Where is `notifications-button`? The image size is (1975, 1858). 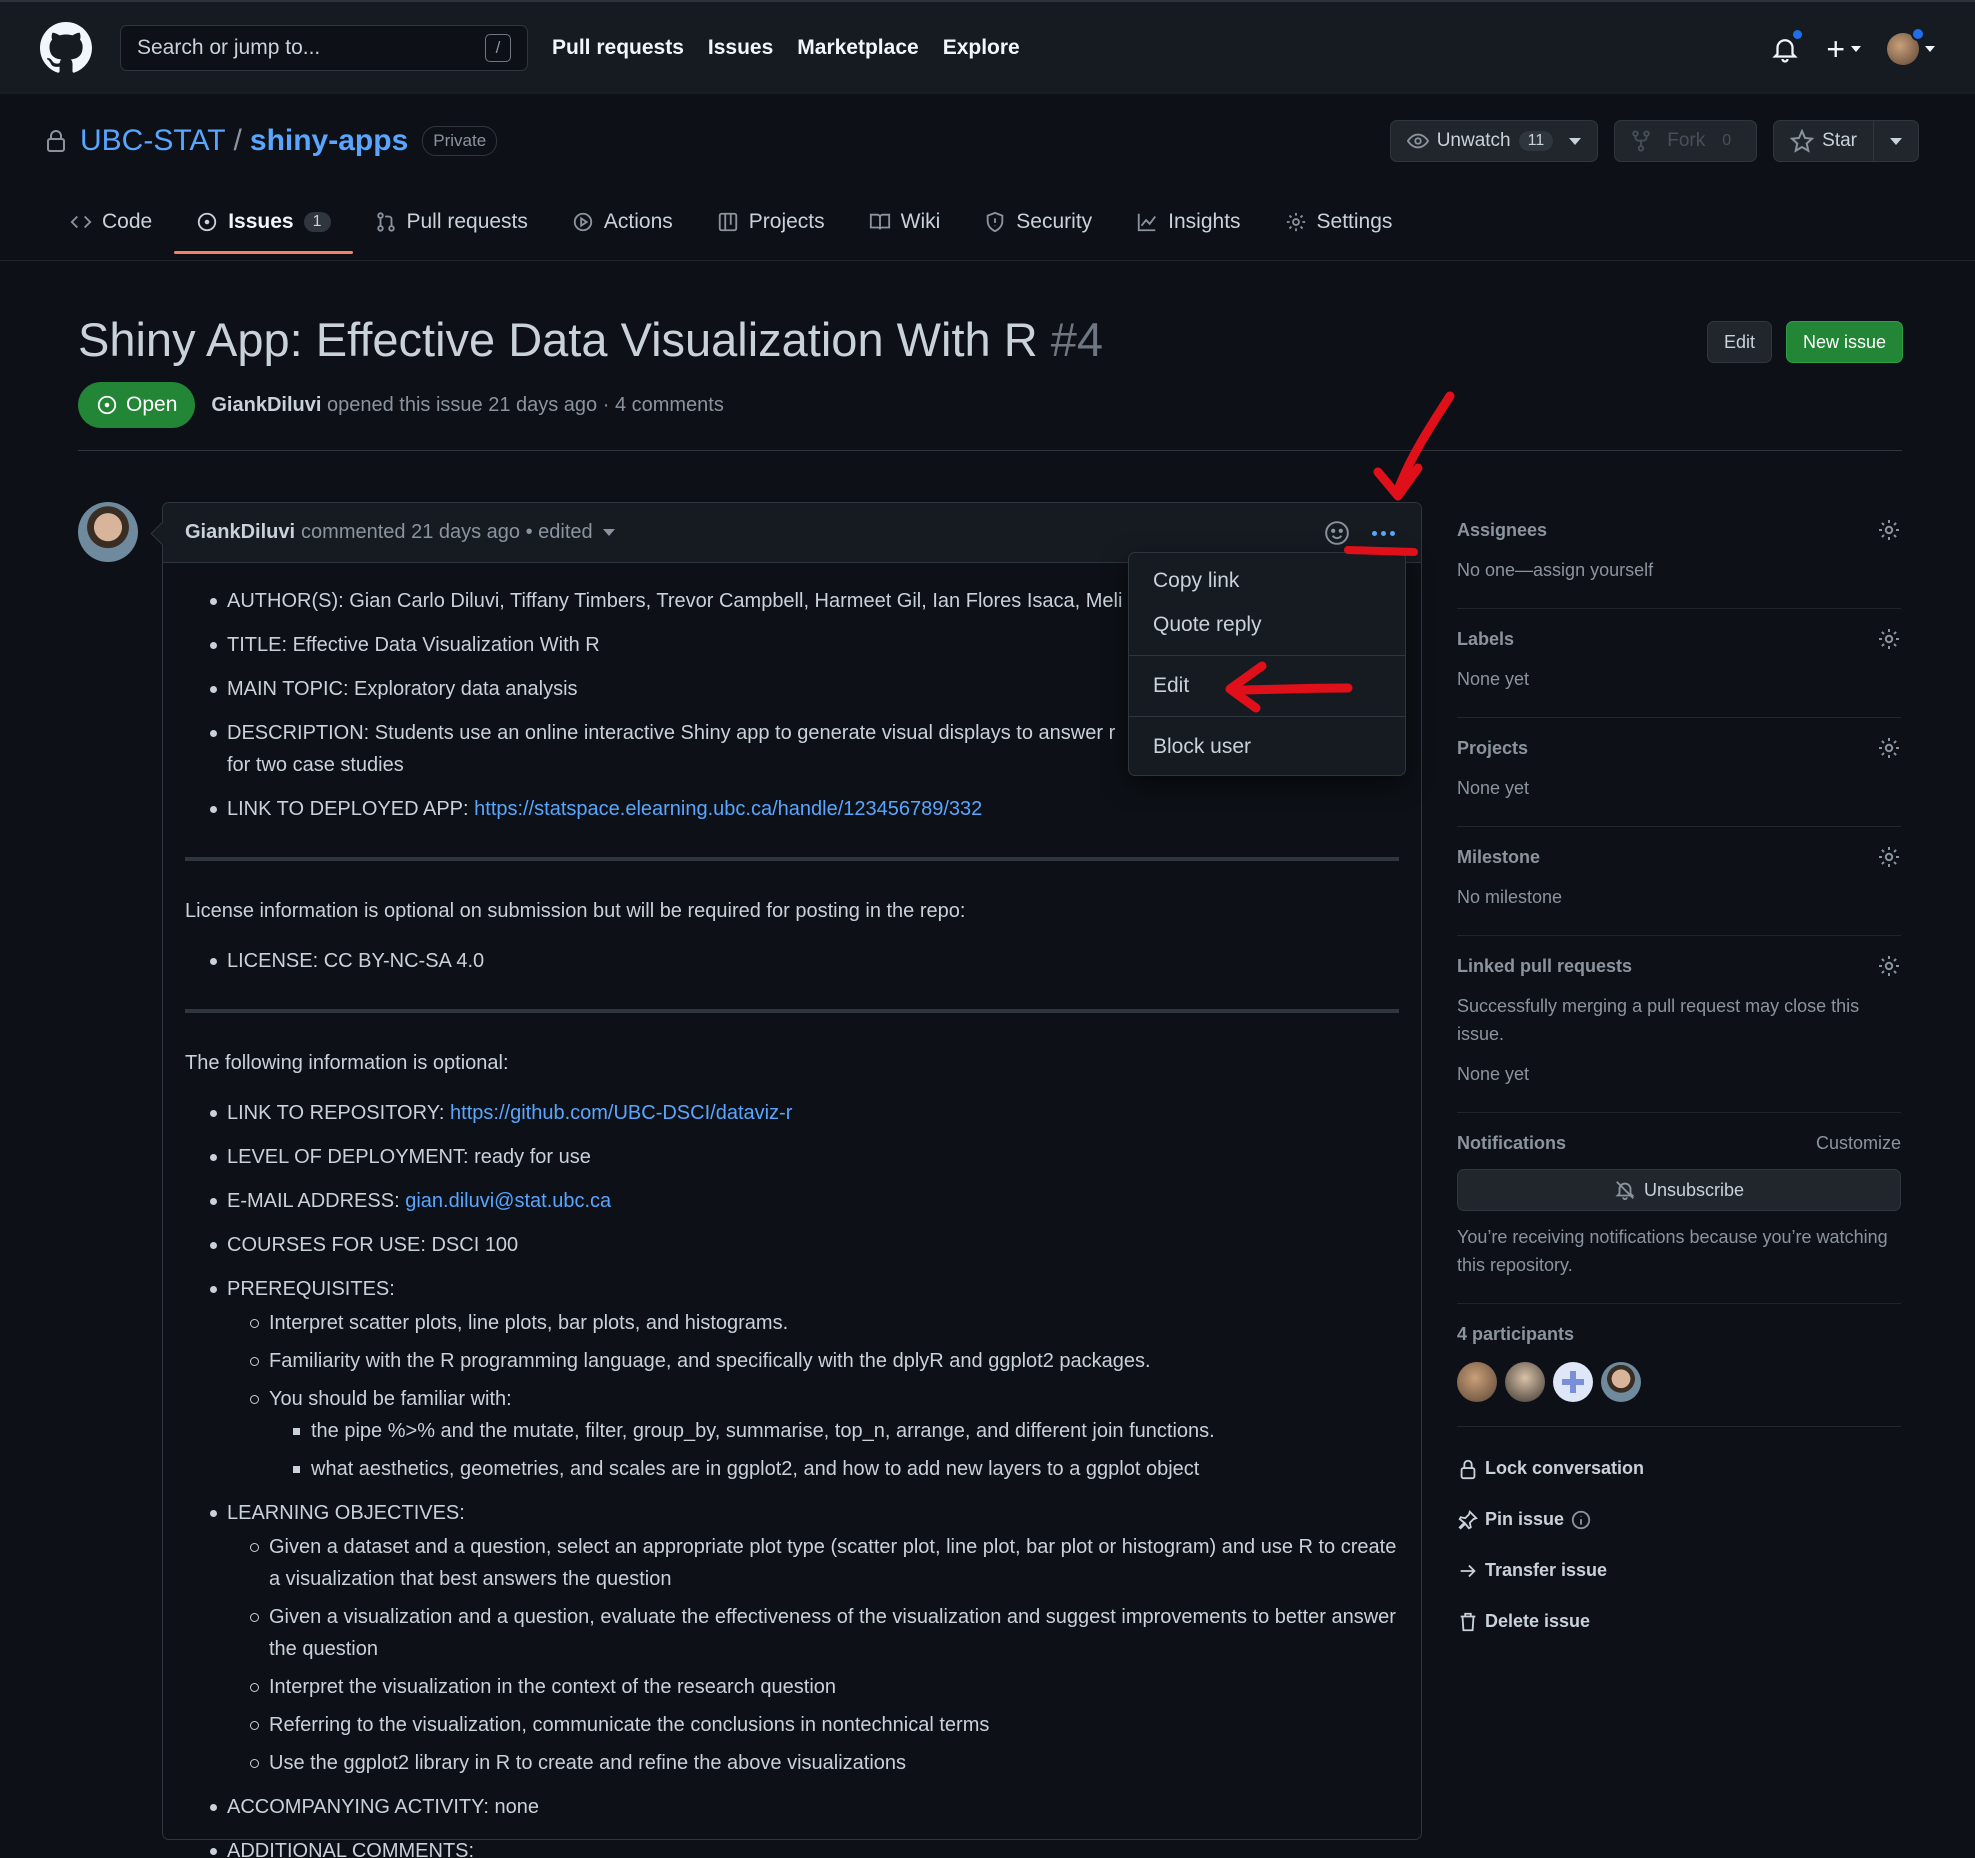
notifications-button is located at coordinates (1787, 46).